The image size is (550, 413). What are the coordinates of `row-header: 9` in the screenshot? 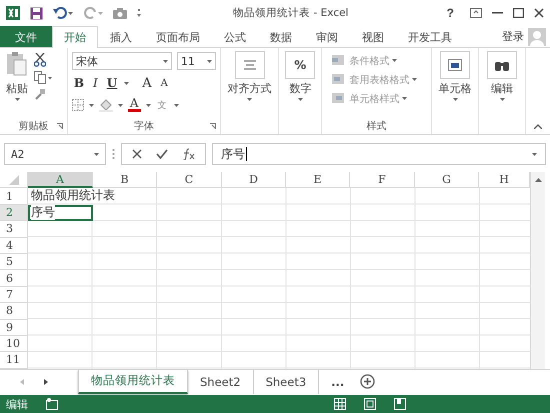 It's located at (14, 328).